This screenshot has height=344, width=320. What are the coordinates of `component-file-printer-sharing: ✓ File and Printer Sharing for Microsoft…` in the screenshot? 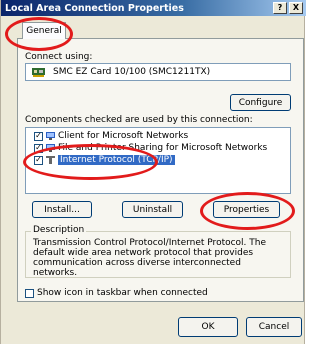 It's located at (150, 148).